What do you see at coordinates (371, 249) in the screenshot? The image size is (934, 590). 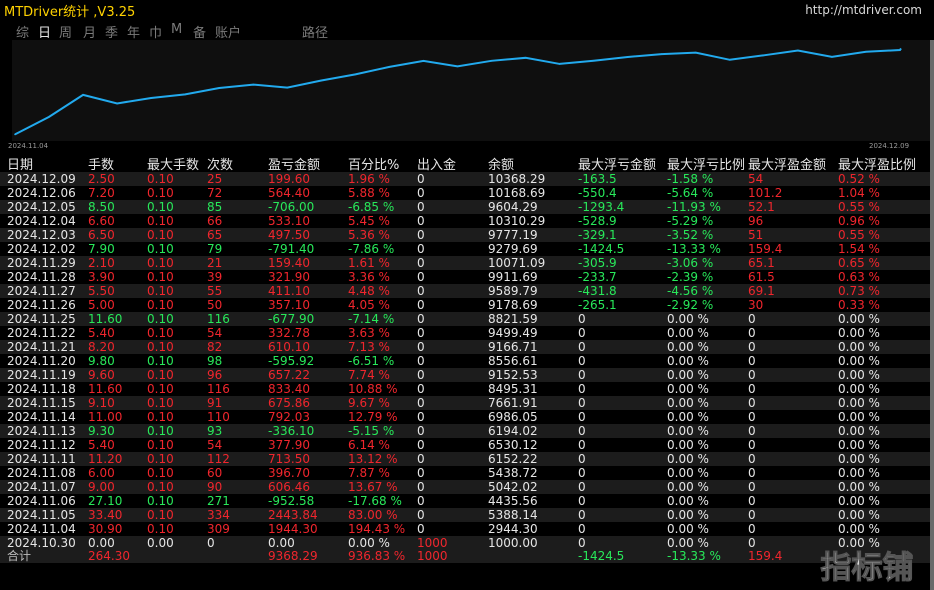 I see `table-cell: -7.86 %` at bounding box center [371, 249].